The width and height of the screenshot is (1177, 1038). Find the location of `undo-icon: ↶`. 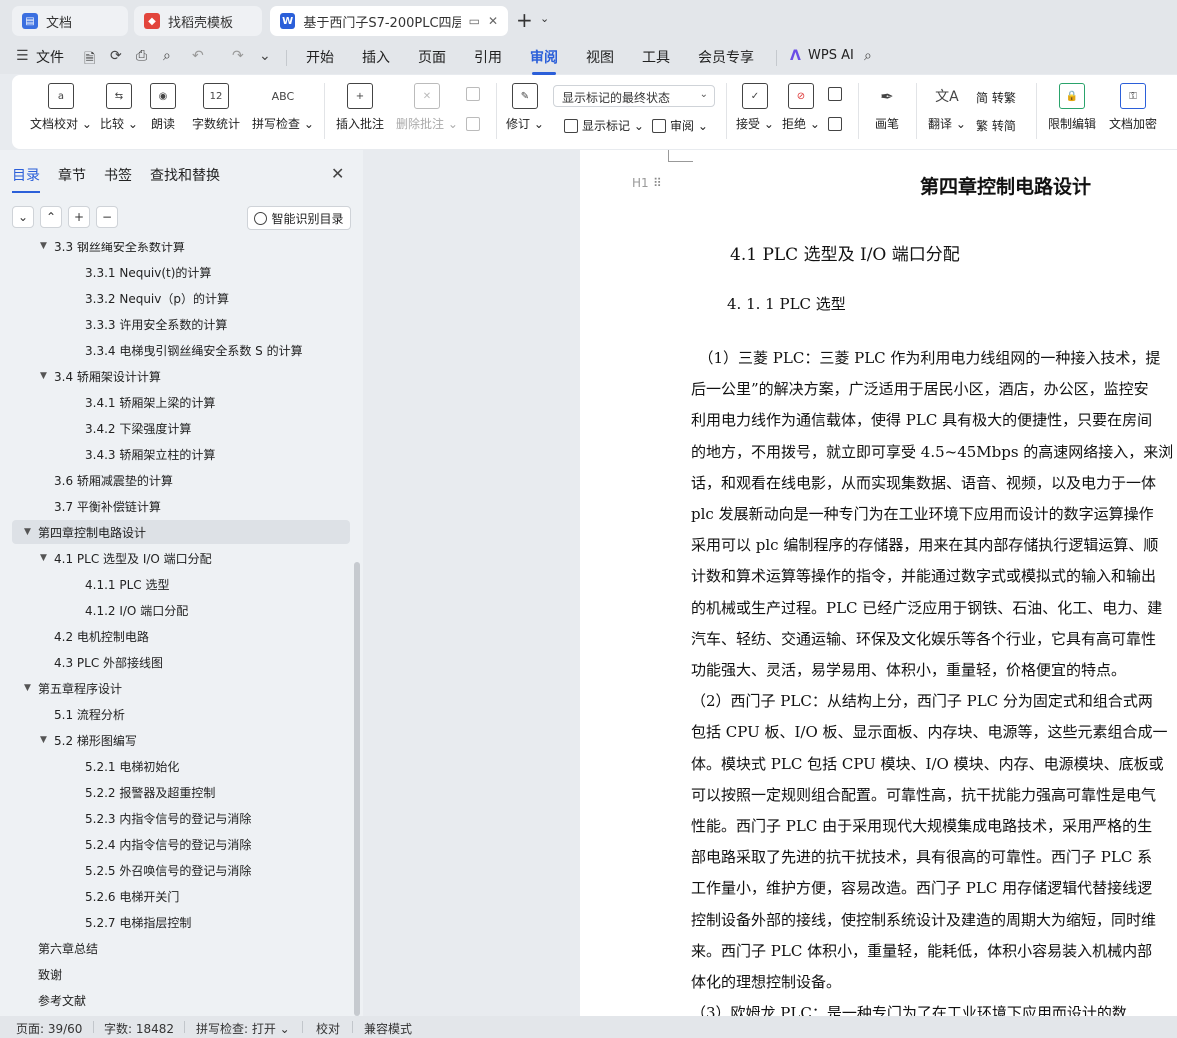

undo-icon: ↶ is located at coordinates (198, 56).